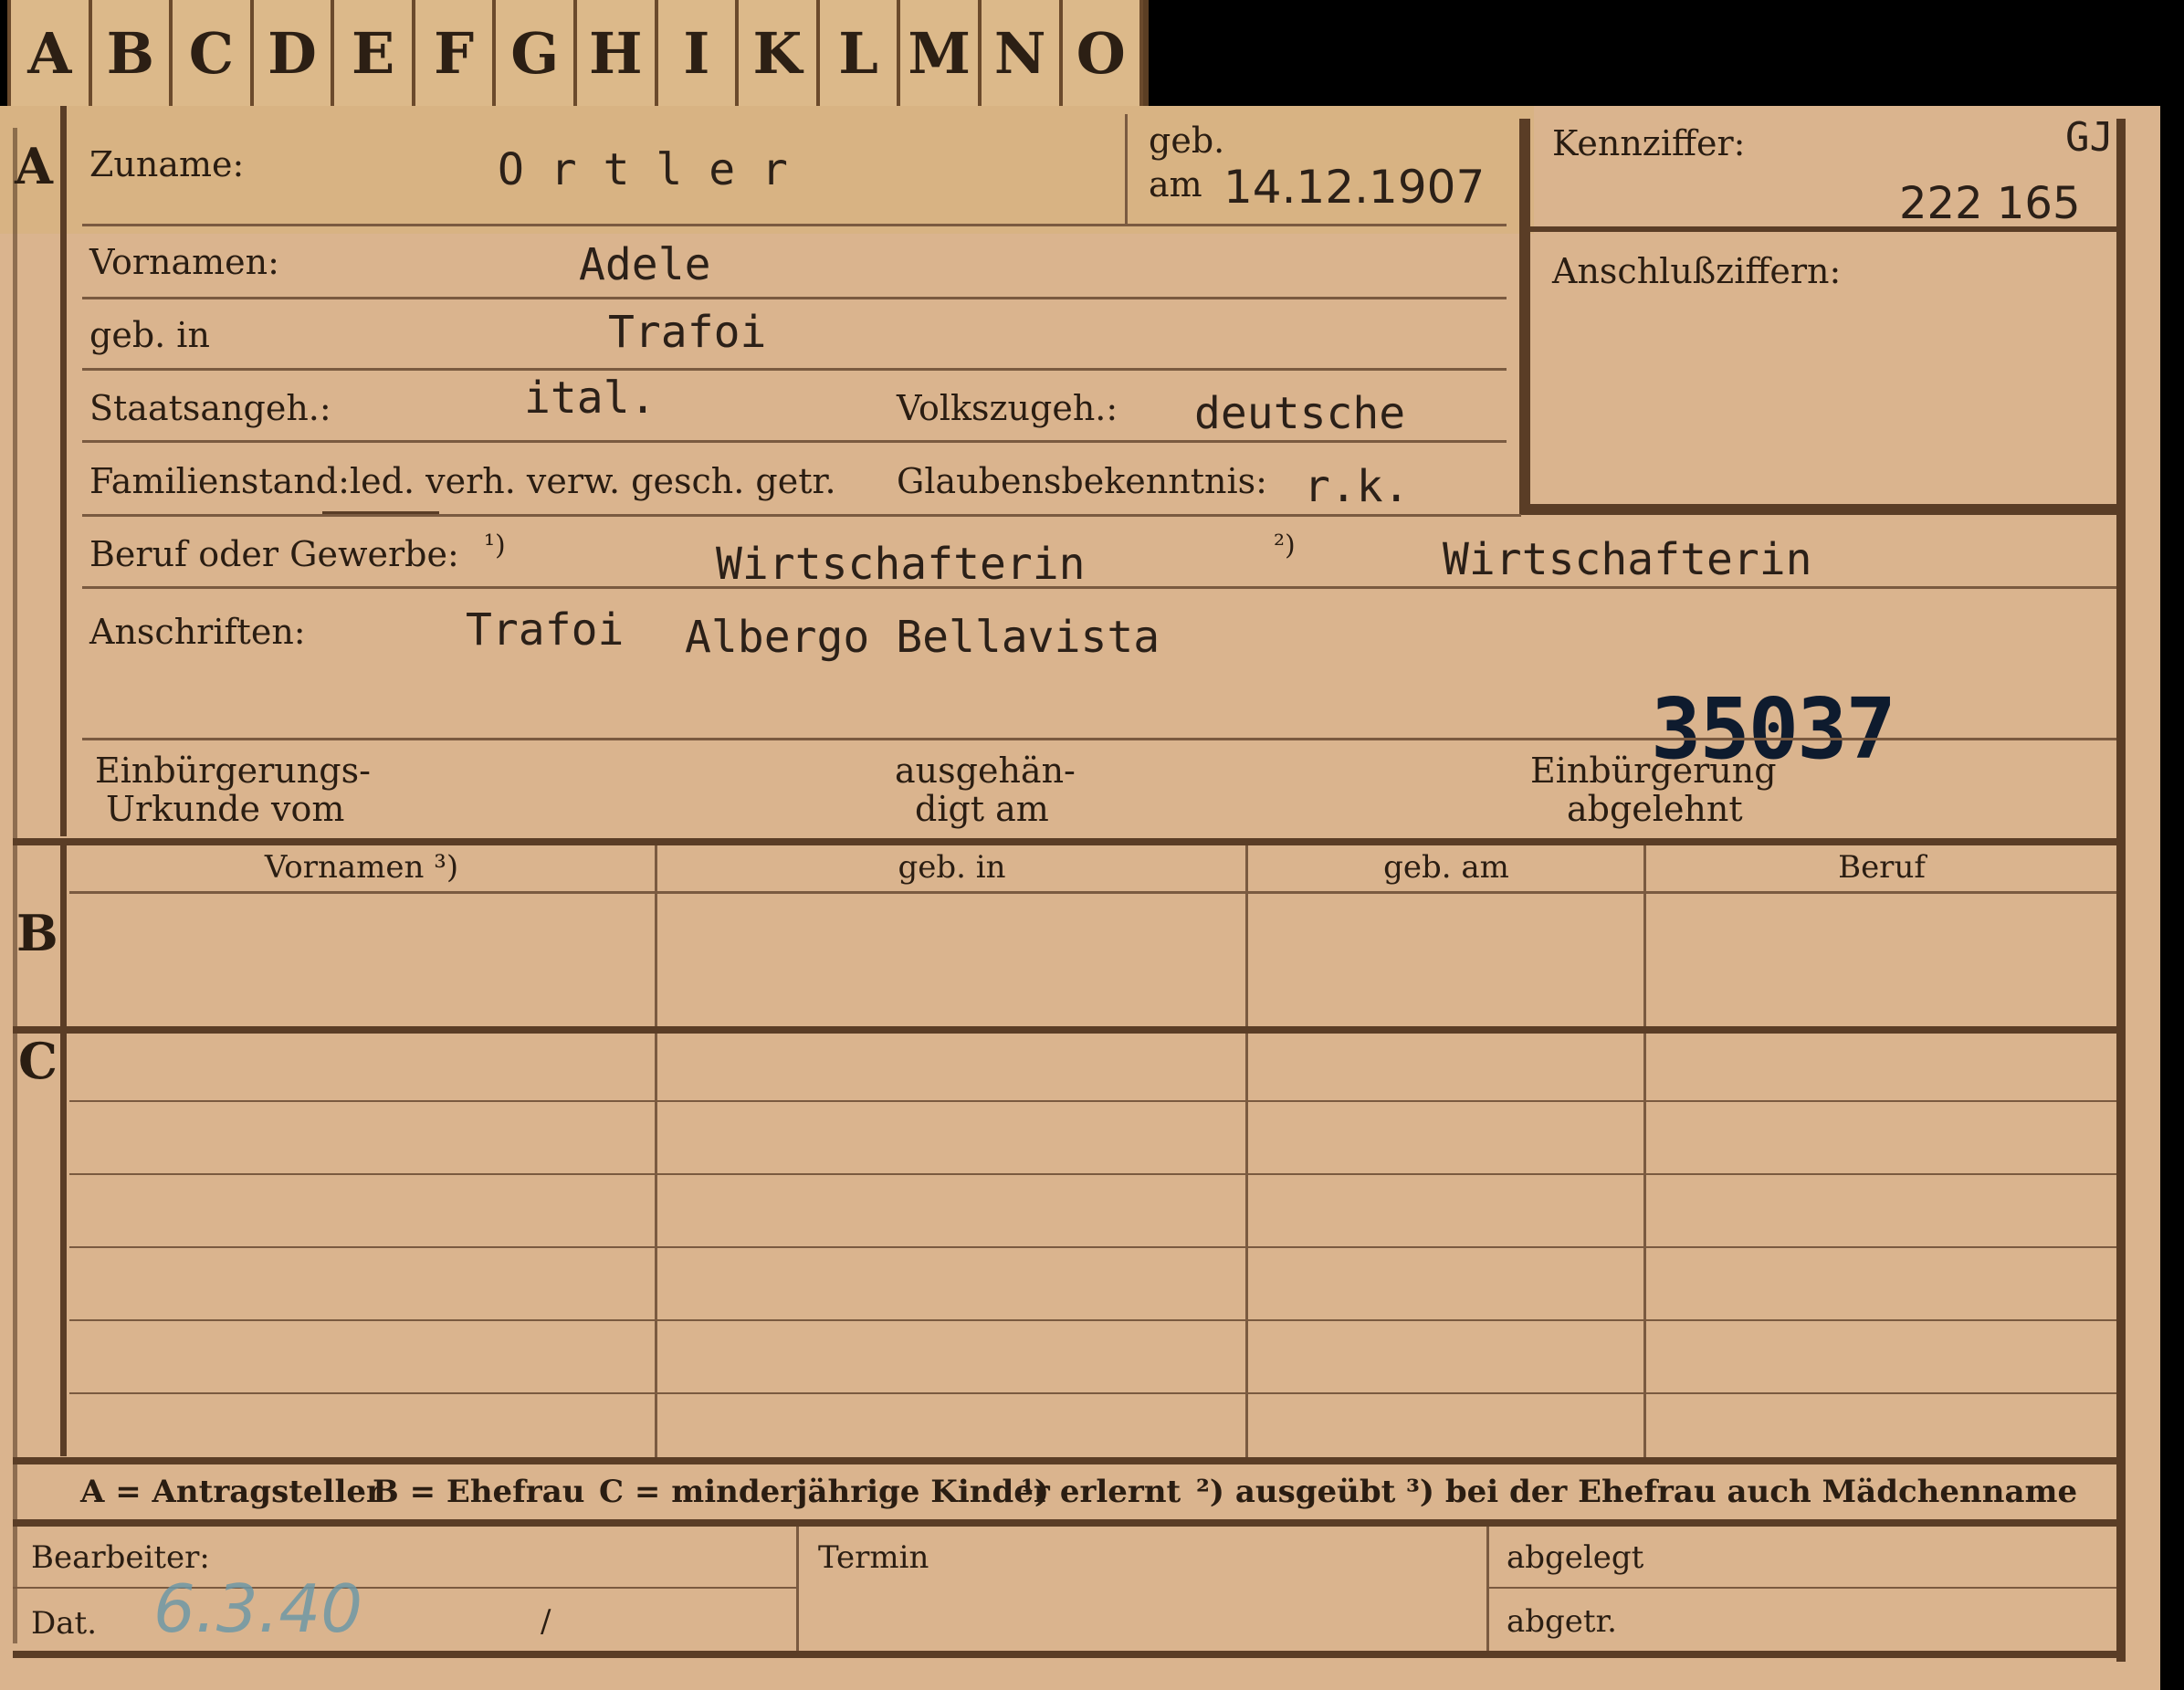  Describe the element at coordinates (873, 1557) in the screenshot. I see `term-label: Termin` at that location.